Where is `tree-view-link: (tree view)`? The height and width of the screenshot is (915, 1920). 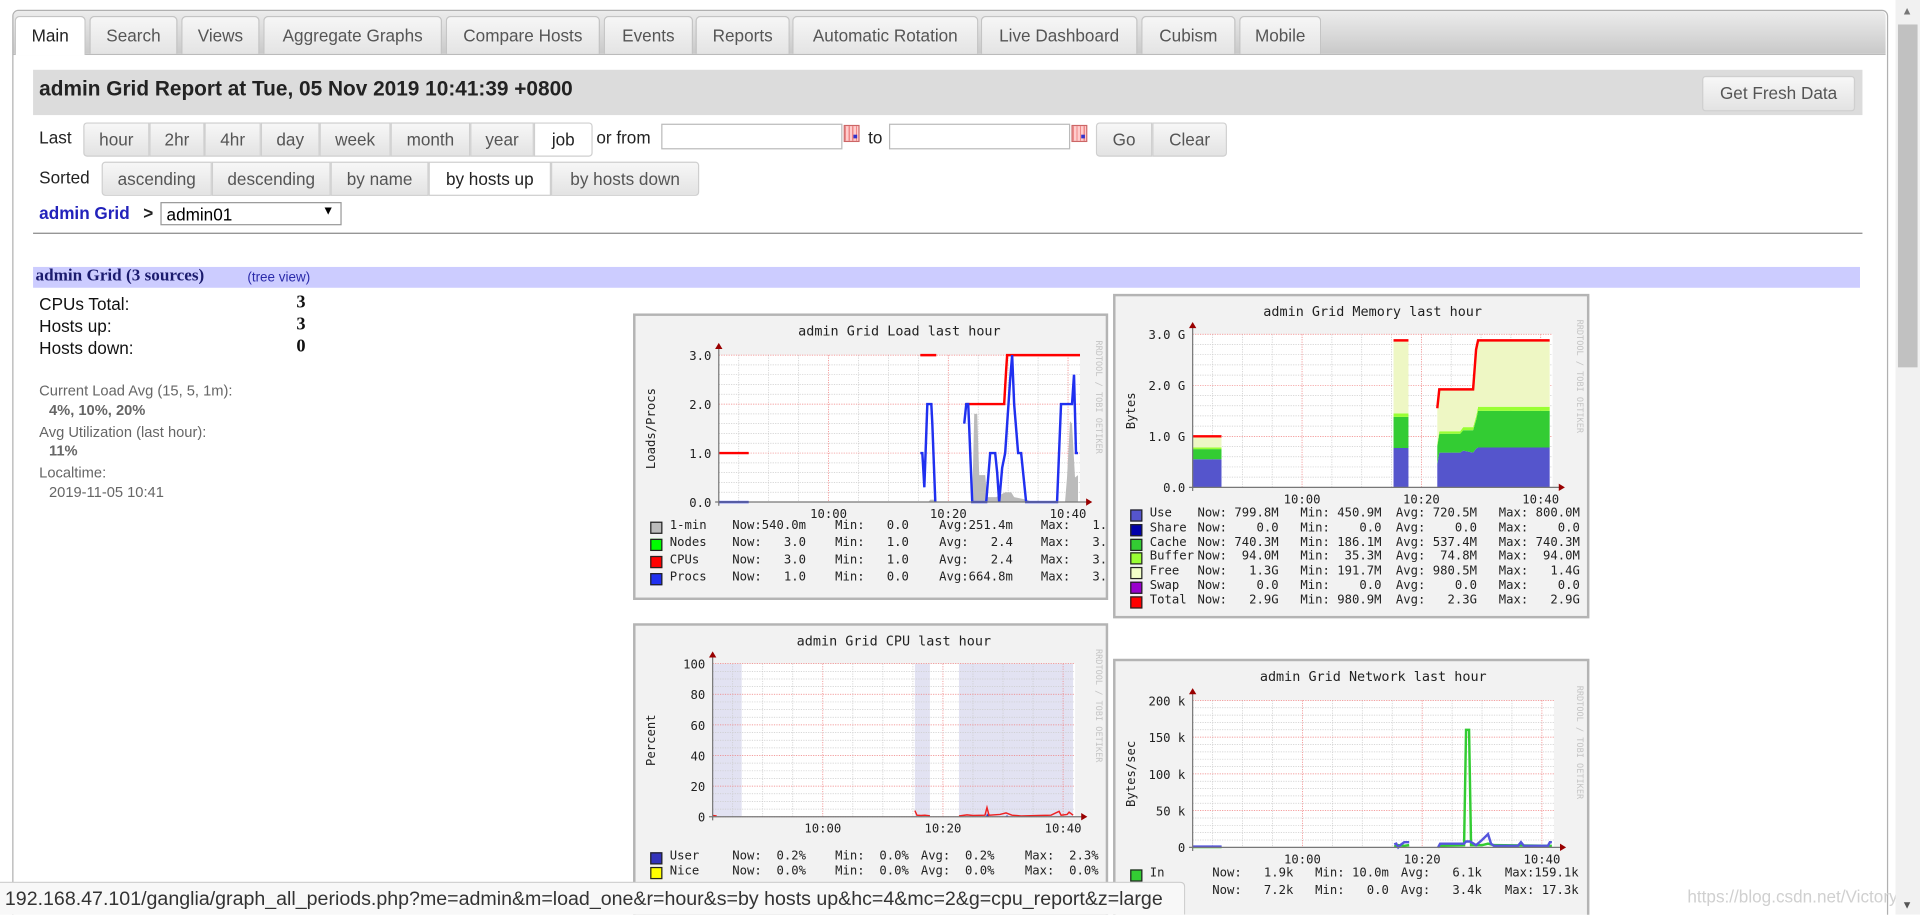
tree-view-link: (tree view) is located at coordinates (278, 278).